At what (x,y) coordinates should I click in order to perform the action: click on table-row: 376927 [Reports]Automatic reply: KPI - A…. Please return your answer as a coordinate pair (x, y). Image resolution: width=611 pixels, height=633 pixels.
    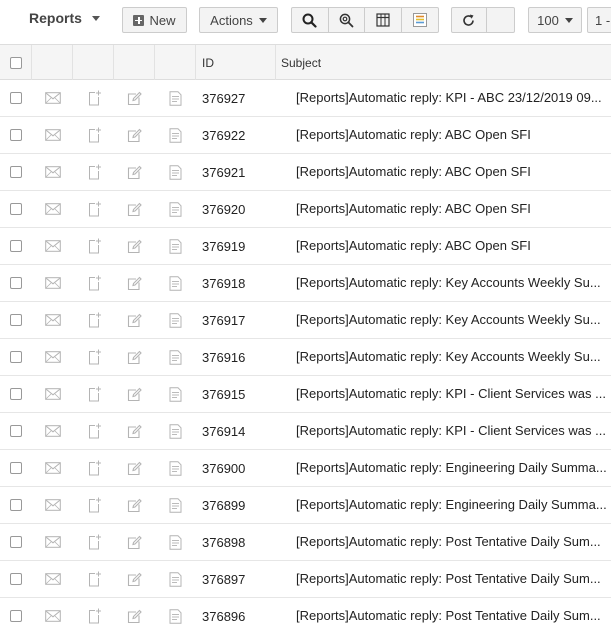
    Looking at the image, I should click on (305, 98).